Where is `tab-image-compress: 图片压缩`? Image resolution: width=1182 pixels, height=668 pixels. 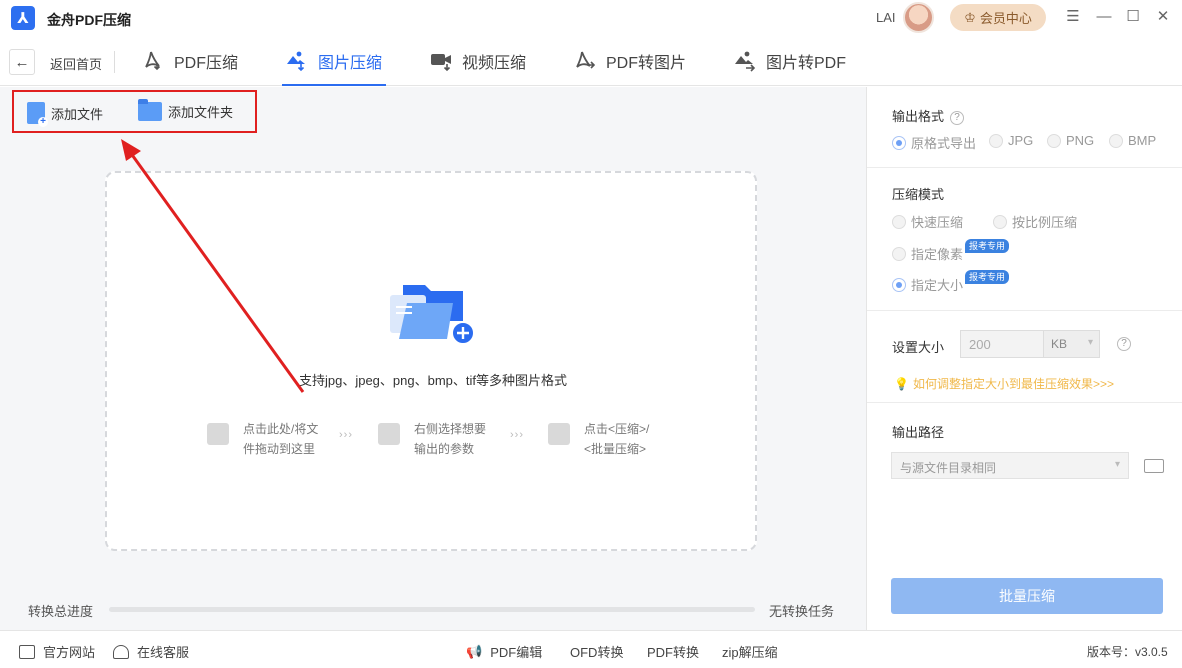 tab-image-compress: 图片压缩 is located at coordinates (334, 61).